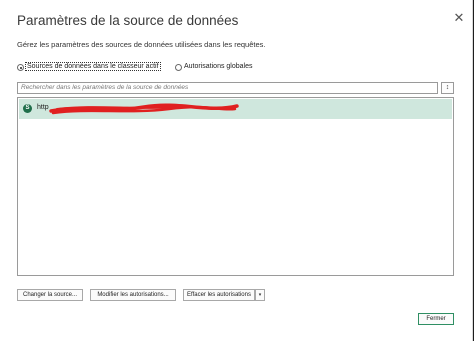  I want to click on list-item: S http, so click(235, 109).